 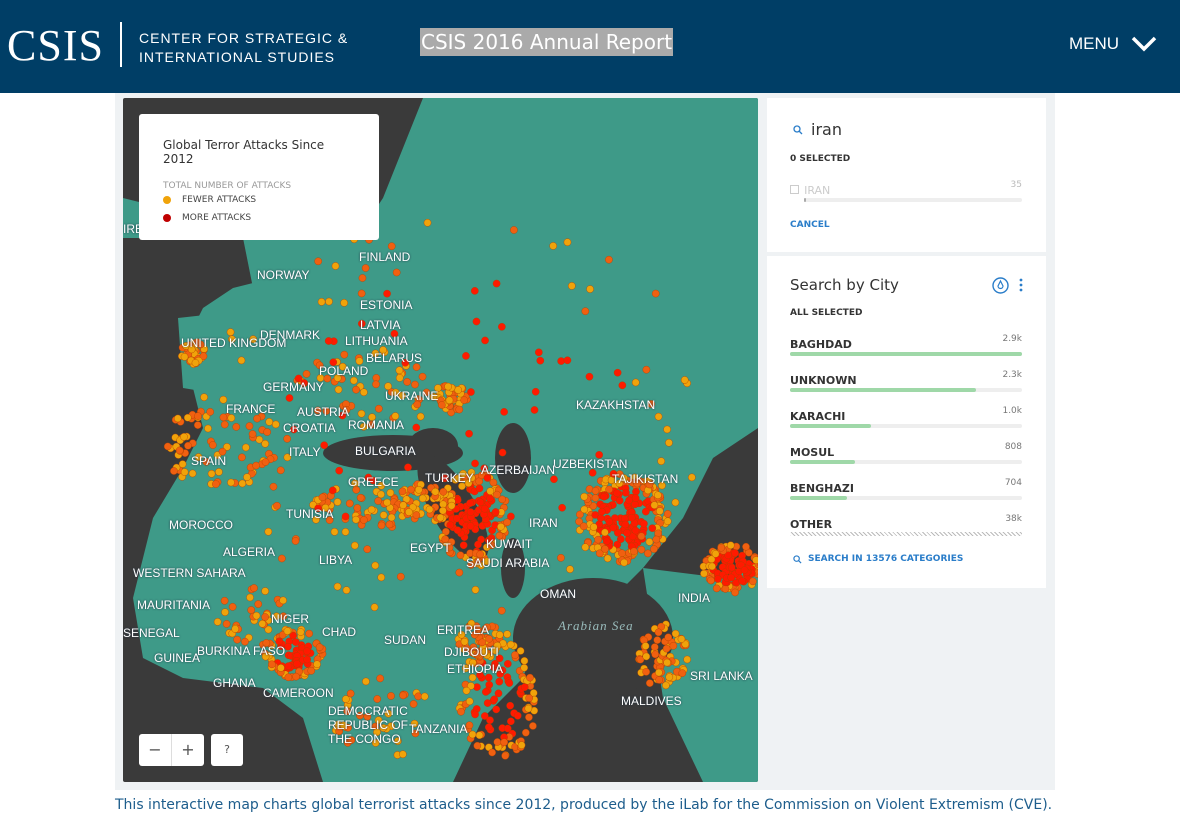 I want to click on country-search-input: iran, so click(x=817, y=129).